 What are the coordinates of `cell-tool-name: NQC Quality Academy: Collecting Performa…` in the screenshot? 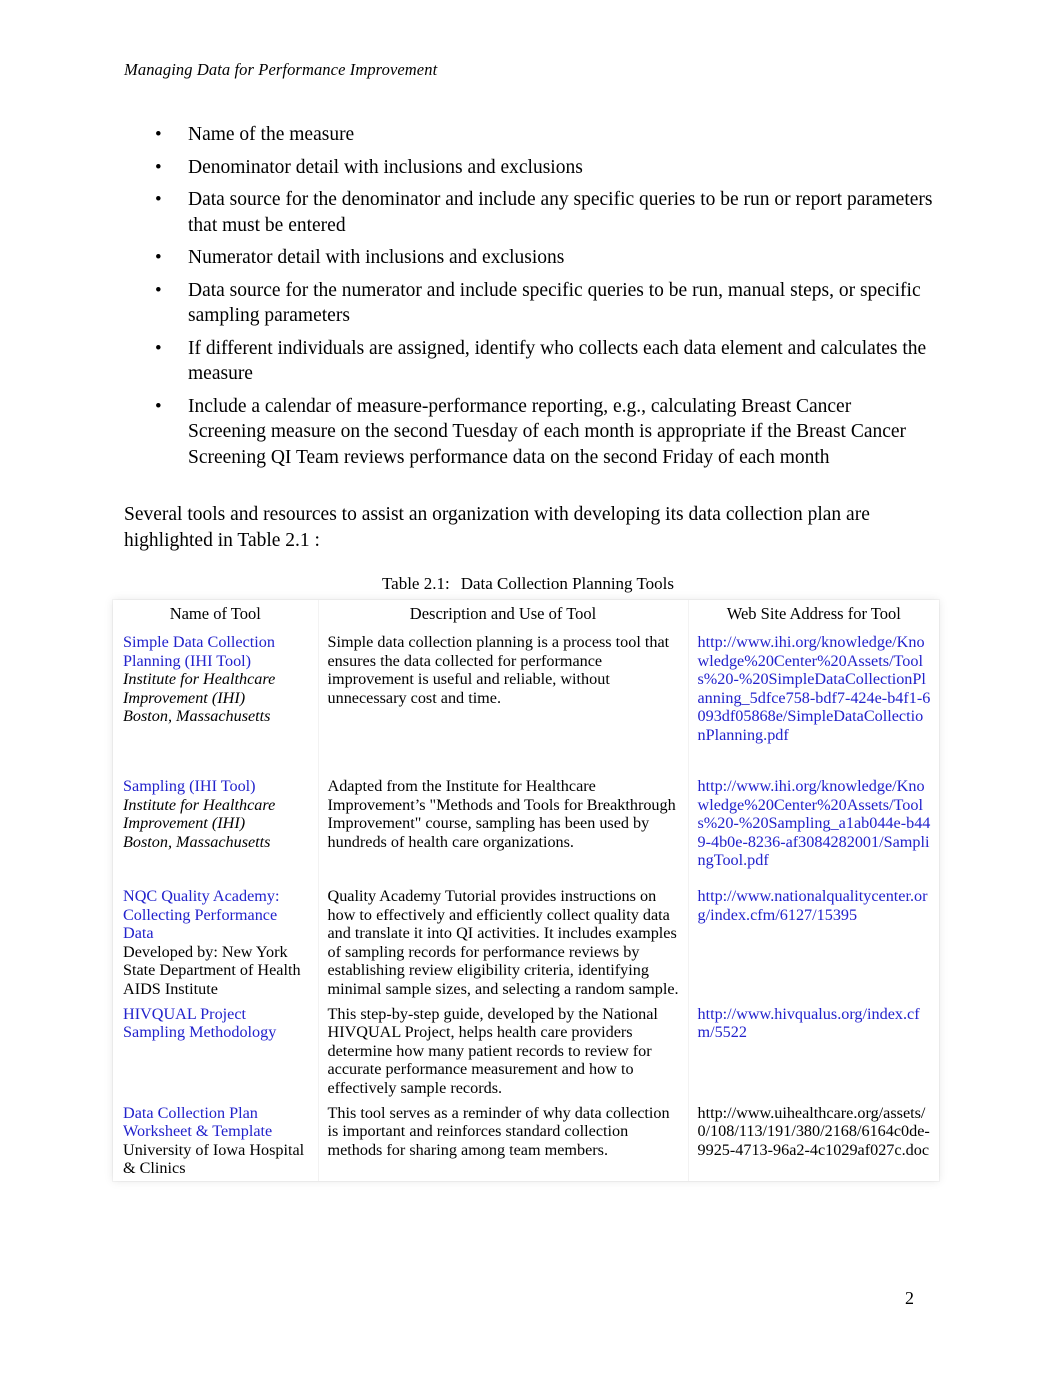 It's located at (216, 943).